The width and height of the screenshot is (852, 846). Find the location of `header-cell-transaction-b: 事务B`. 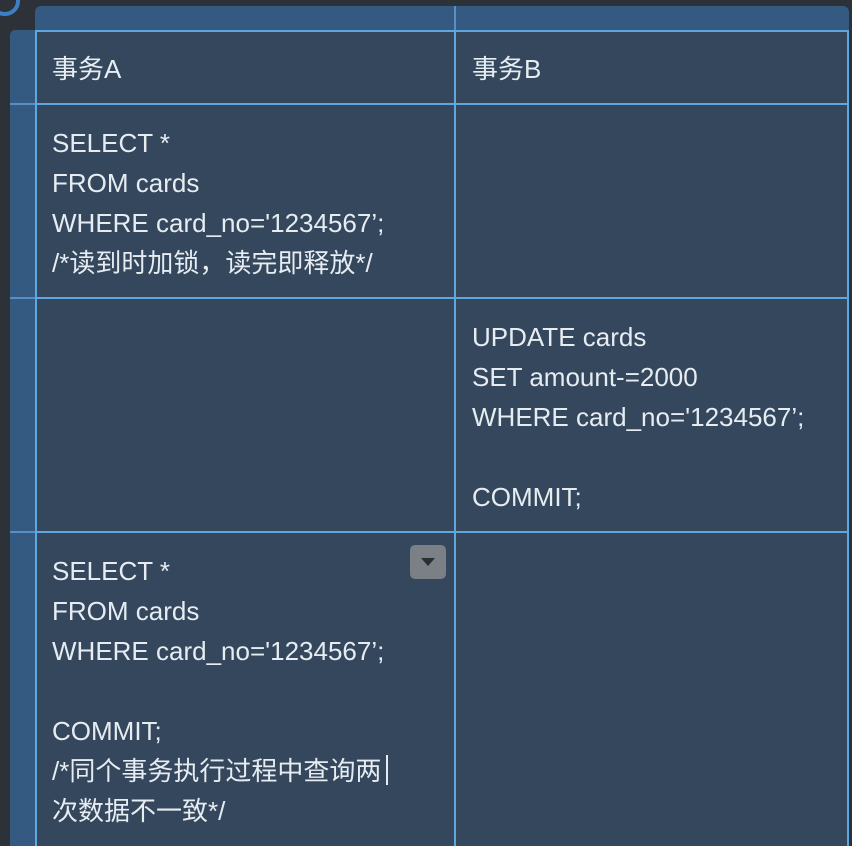

header-cell-transaction-b: 事务B is located at coordinates (506, 69).